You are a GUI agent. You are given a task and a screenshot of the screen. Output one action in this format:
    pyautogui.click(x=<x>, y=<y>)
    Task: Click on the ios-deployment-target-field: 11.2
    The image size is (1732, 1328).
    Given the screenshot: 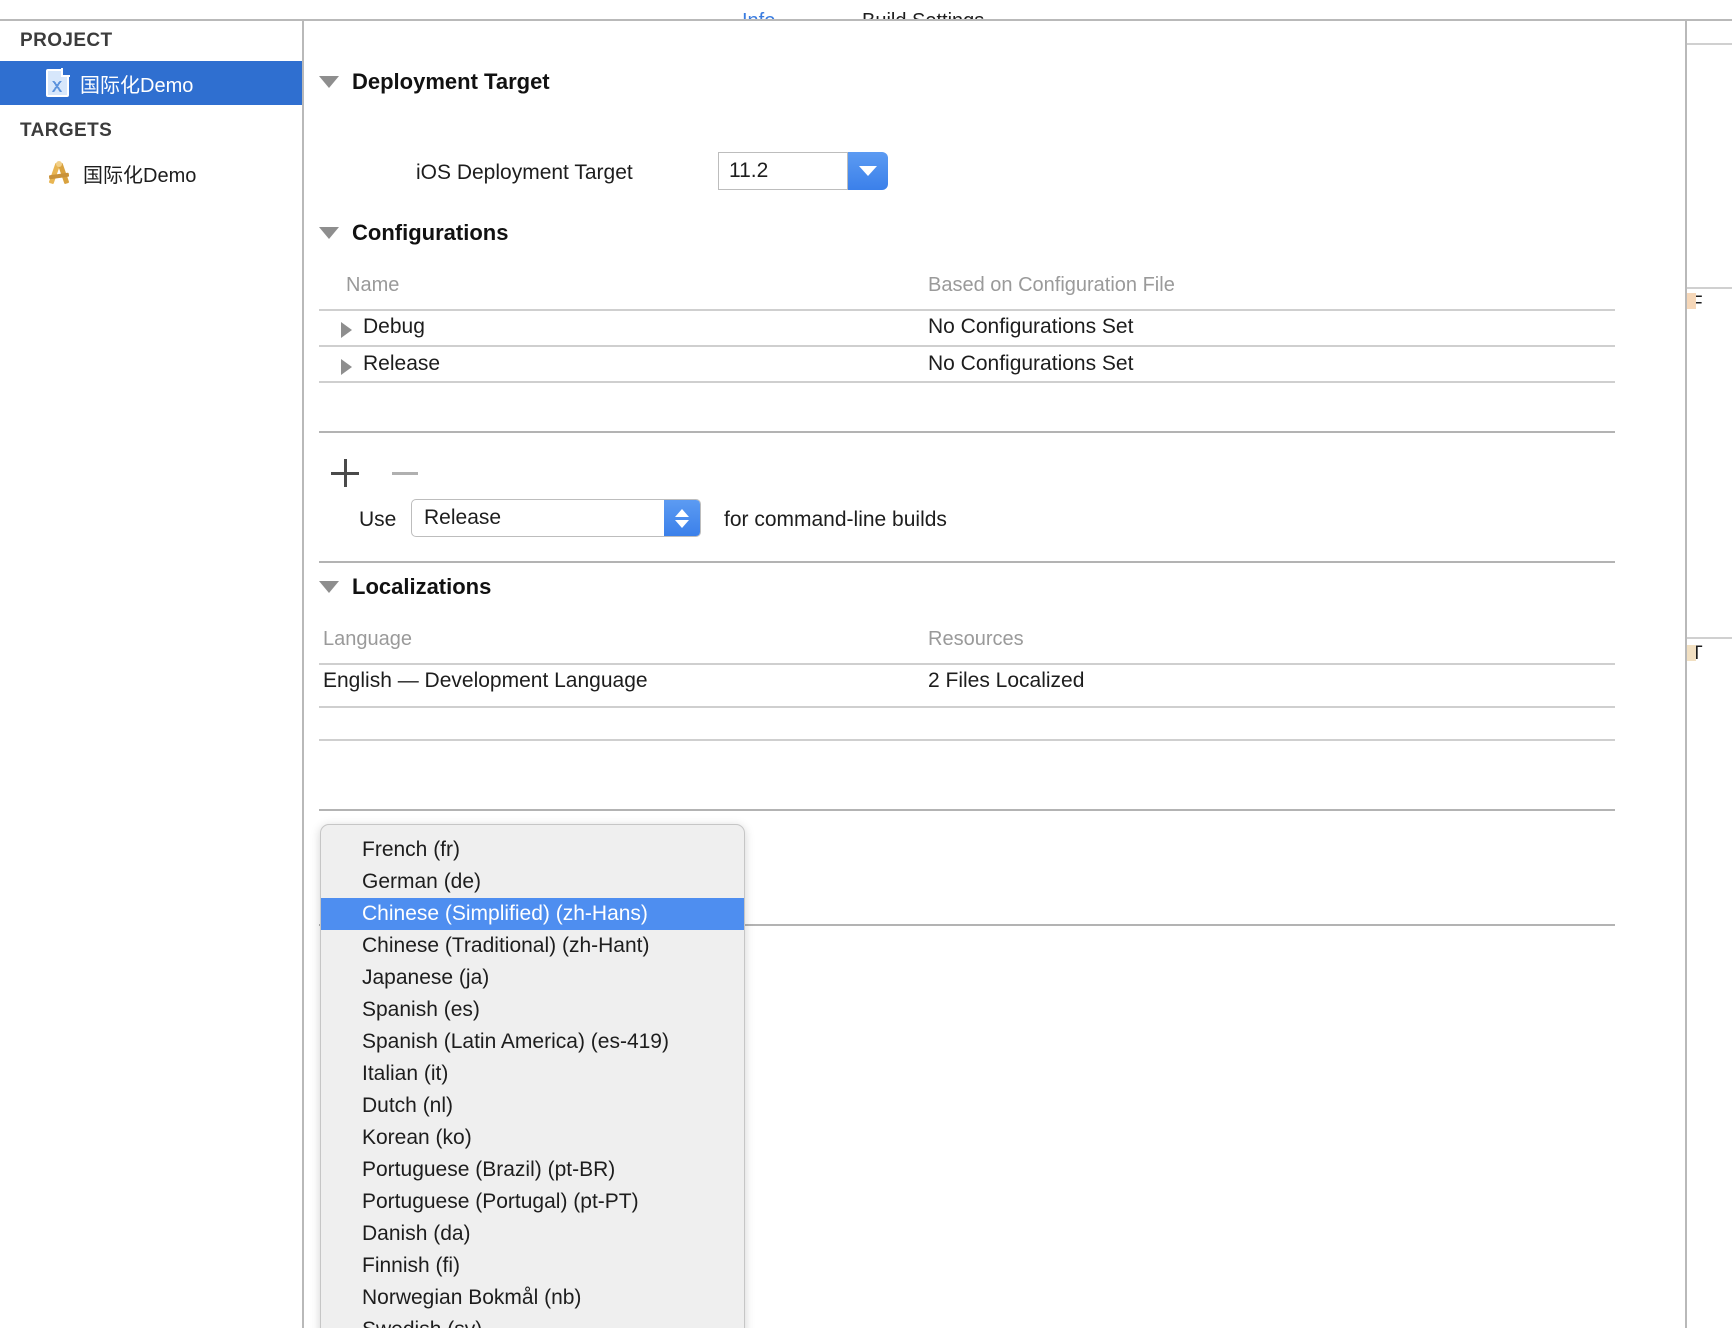 What is the action you would take?
    pyautogui.click(x=783, y=171)
    